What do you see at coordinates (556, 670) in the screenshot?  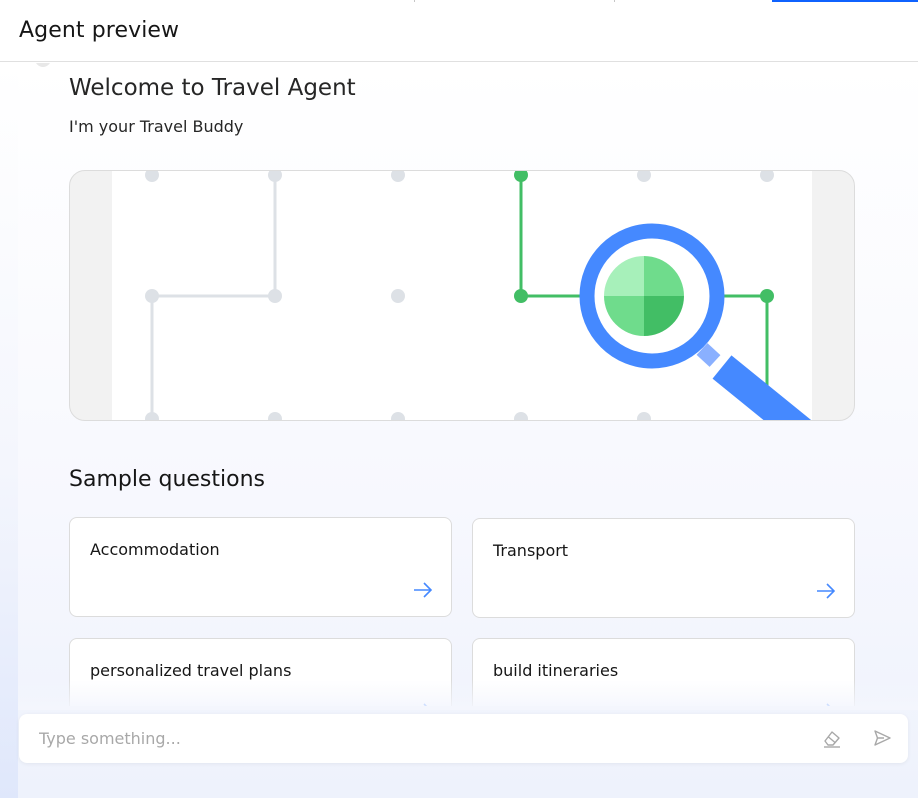 I see `sample-question-label: build itineraries` at bounding box center [556, 670].